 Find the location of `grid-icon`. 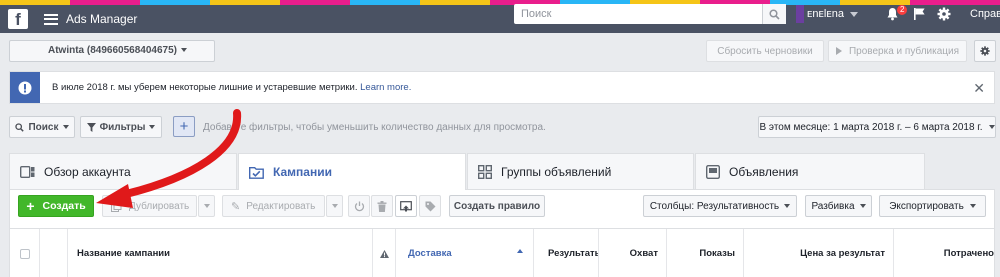

grid-icon is located at coordinates (485, 171).